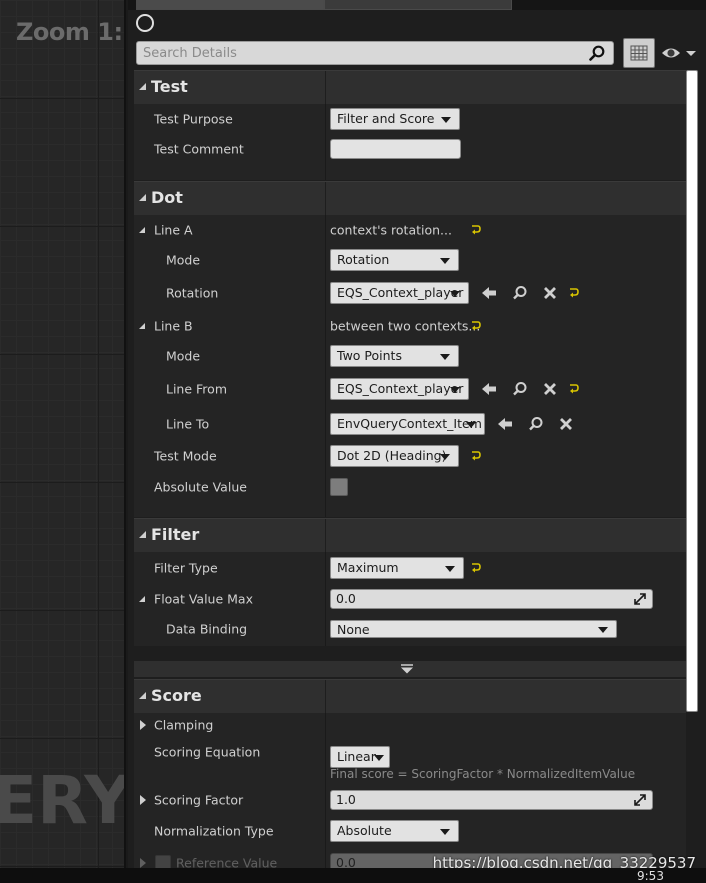 The image size is (706, 883). I want to click on test-mode-combo: Dot 2D (Heading), so click(394, 456).